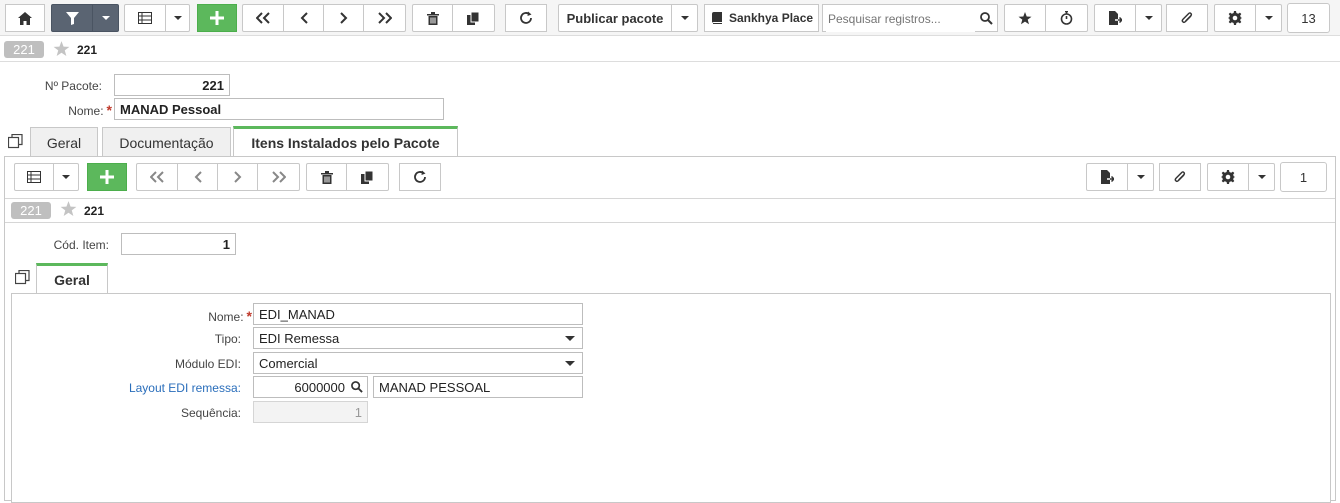  I want to click on sub-export-dropdown-button, so click(1141, 177).